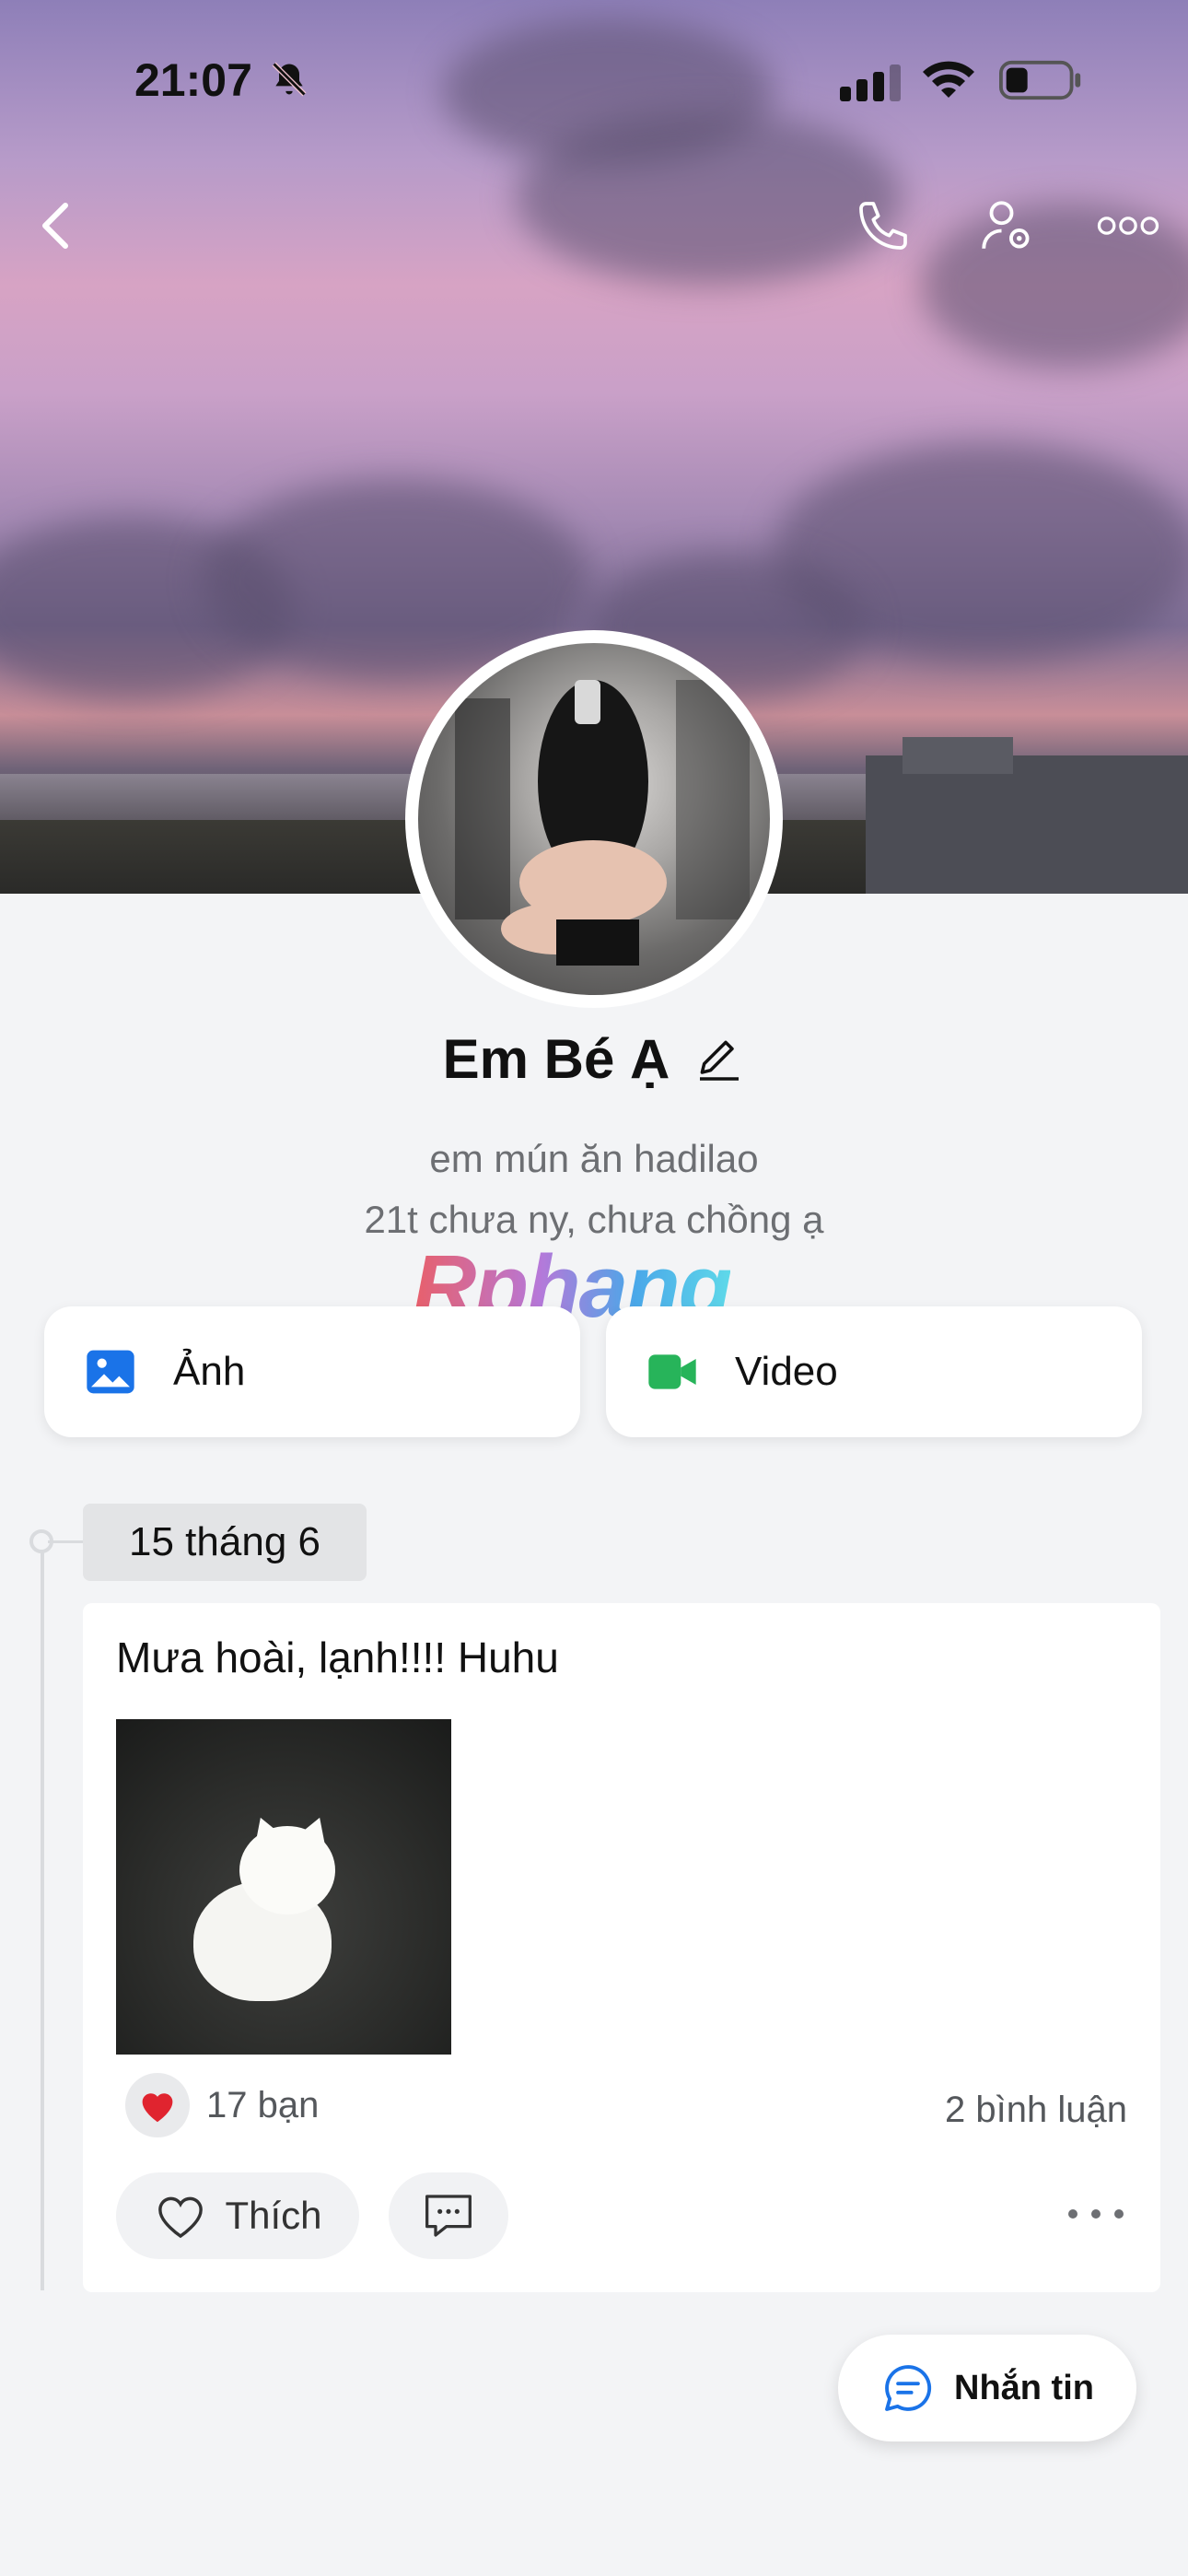 This screenshot has width=1188, height=2576. I want to click on like-button: Thích, so click(237, 2215).